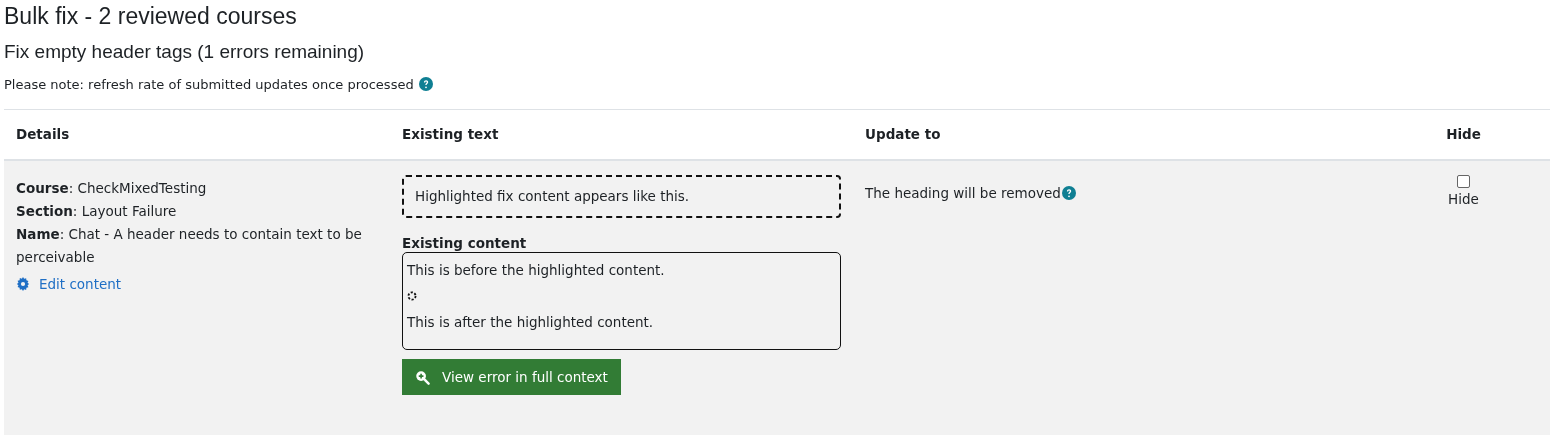 The image size is (1555, 435). What do you see at coordinates (1463, 199) in the screenshot?
I see `hide-label: Hide` at bounding box center [1463, 199].